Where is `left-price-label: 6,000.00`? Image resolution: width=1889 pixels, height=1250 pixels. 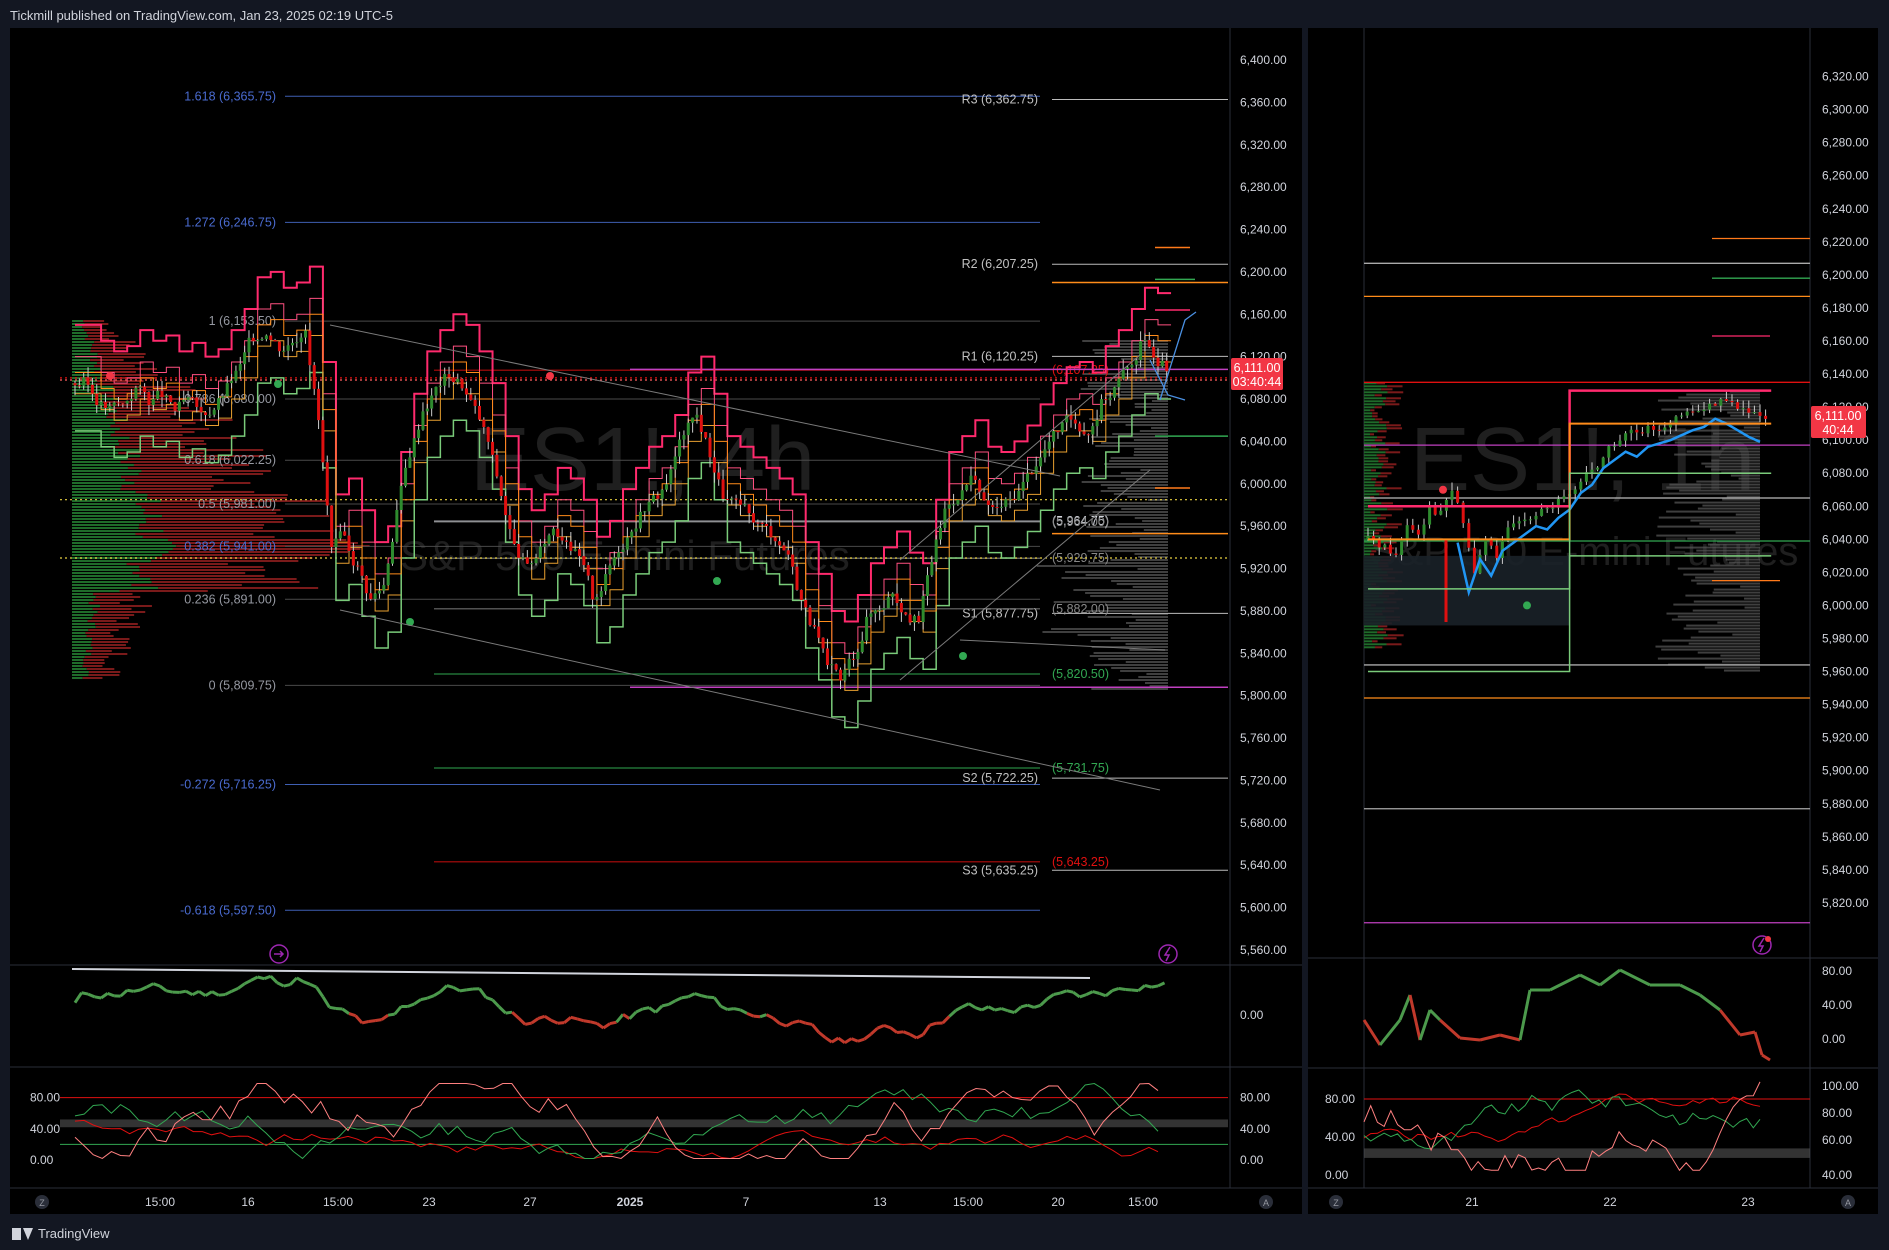 left-price-label: 6,000.00 is located at coordinates (1263, 484).